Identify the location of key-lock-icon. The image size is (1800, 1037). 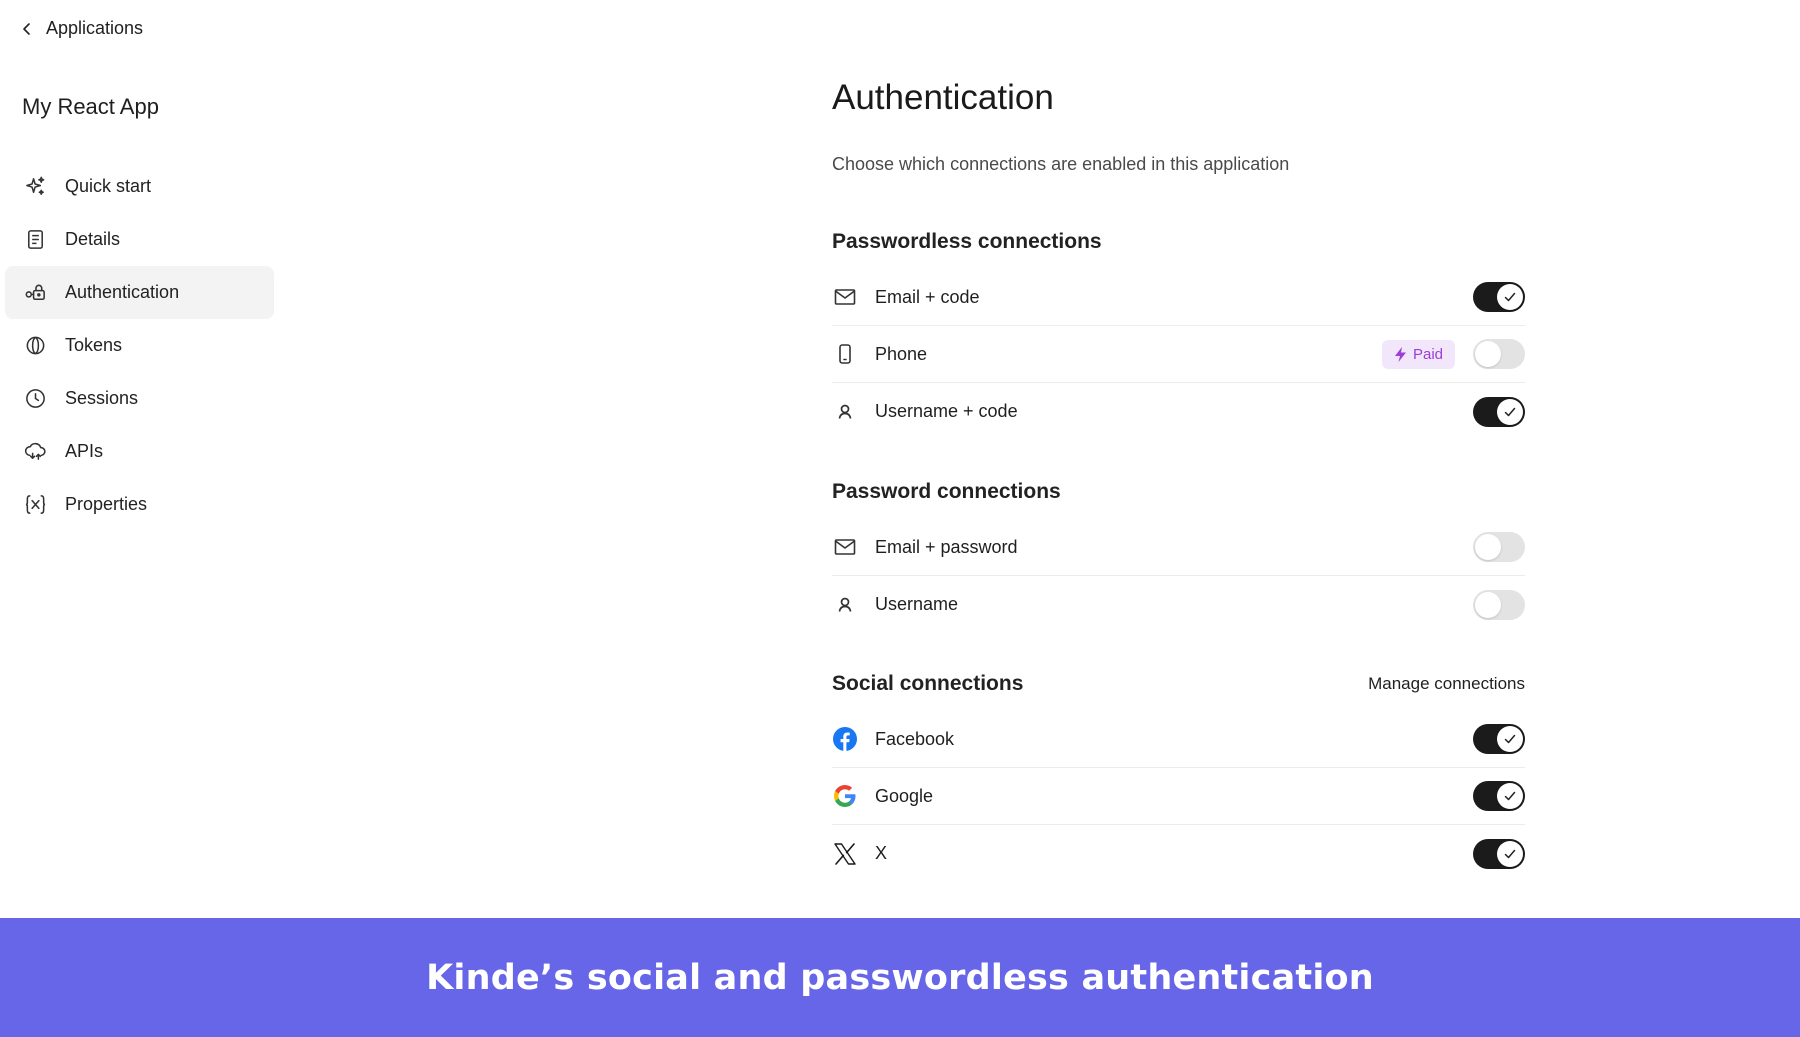
(35, 293).